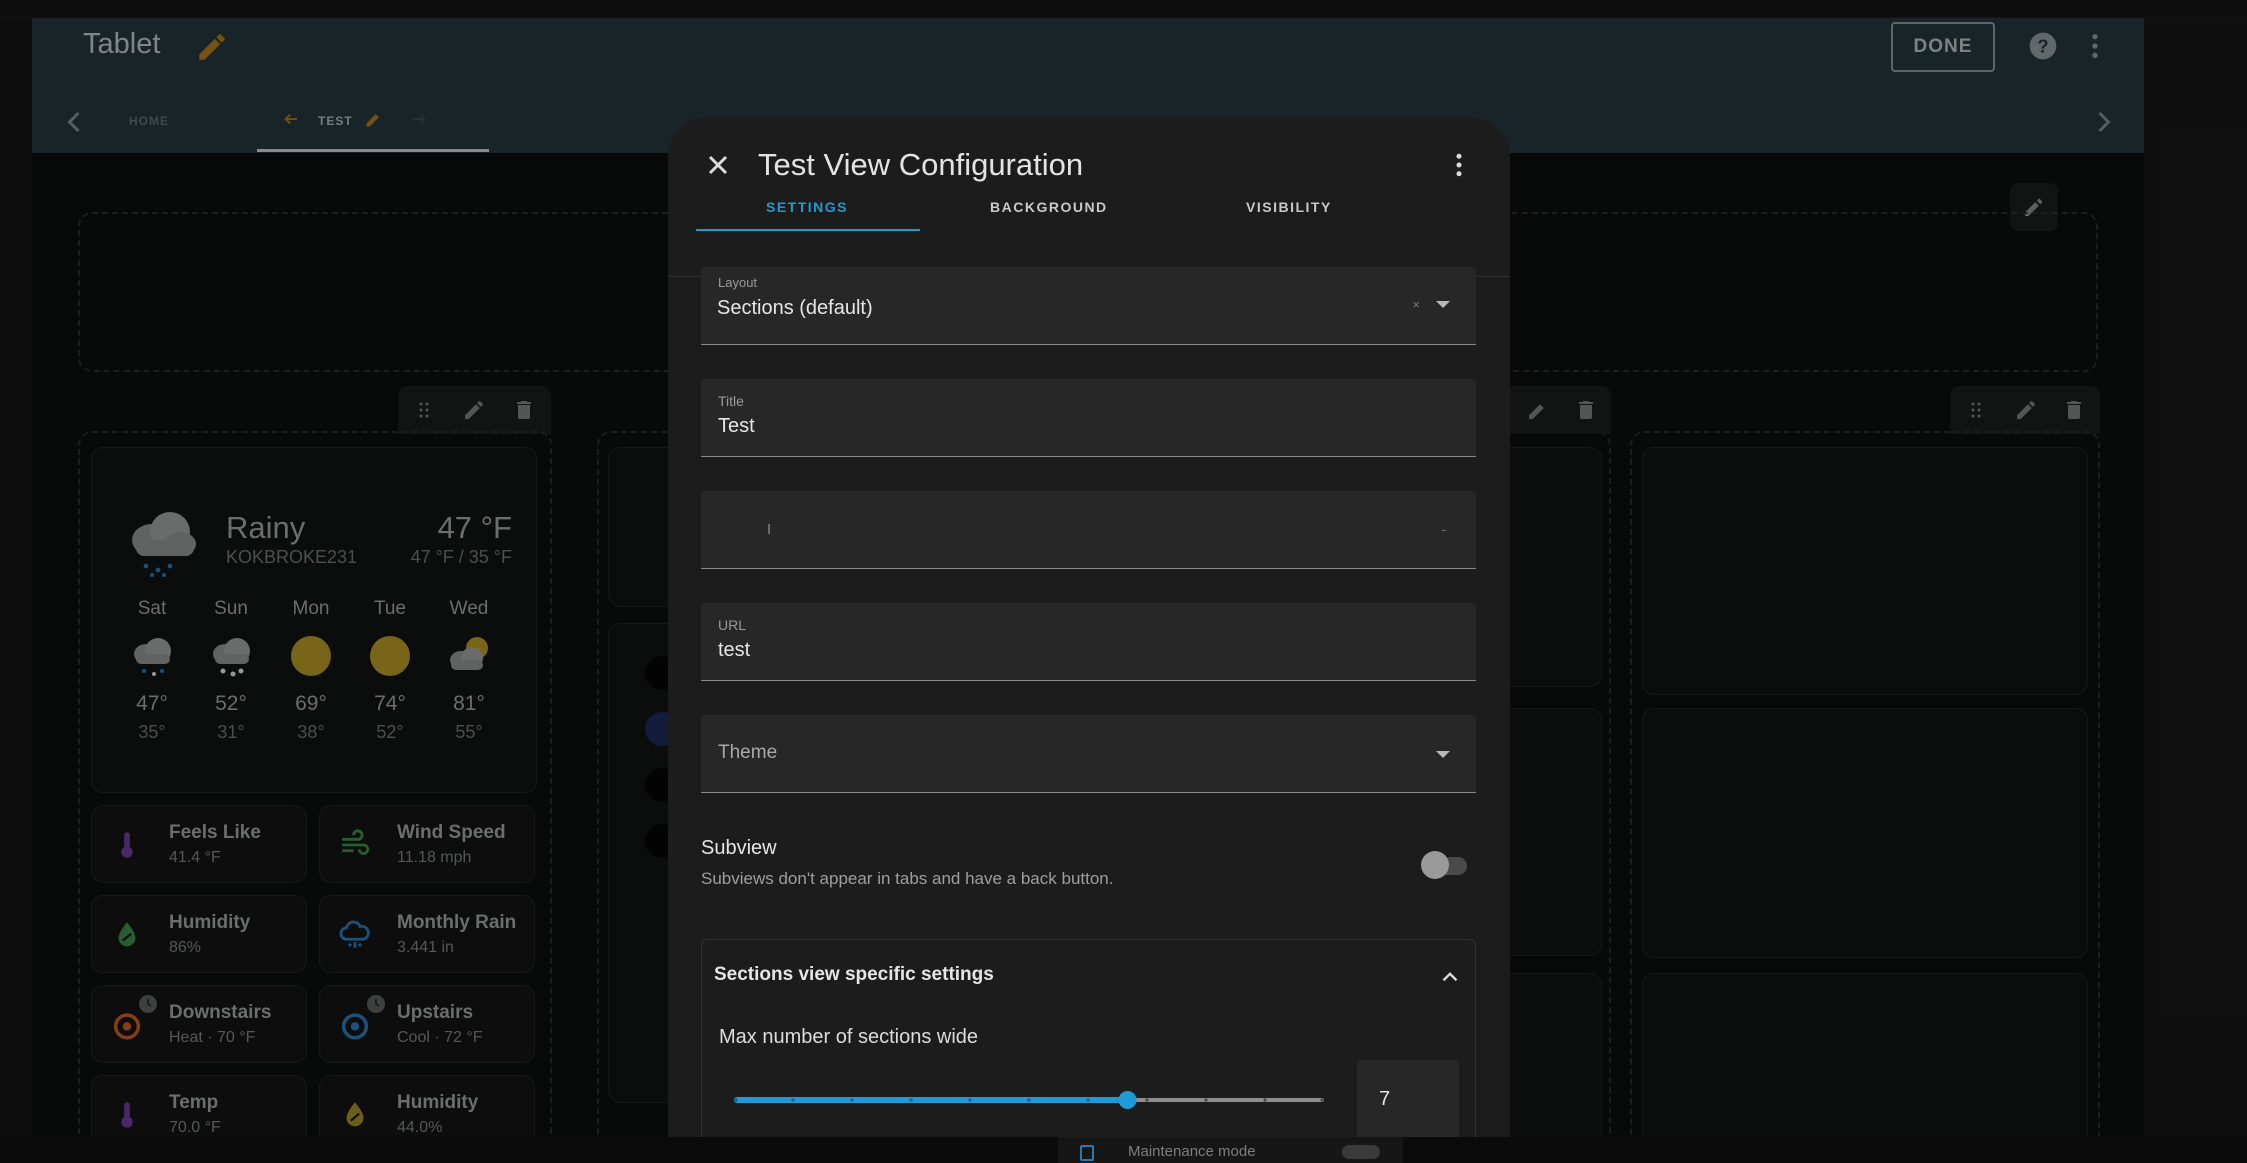  What do you see at coordinates (1088, 530) in the screenshot?
I see `icon-picker-field: I -` at bounding box center [1088, 530].